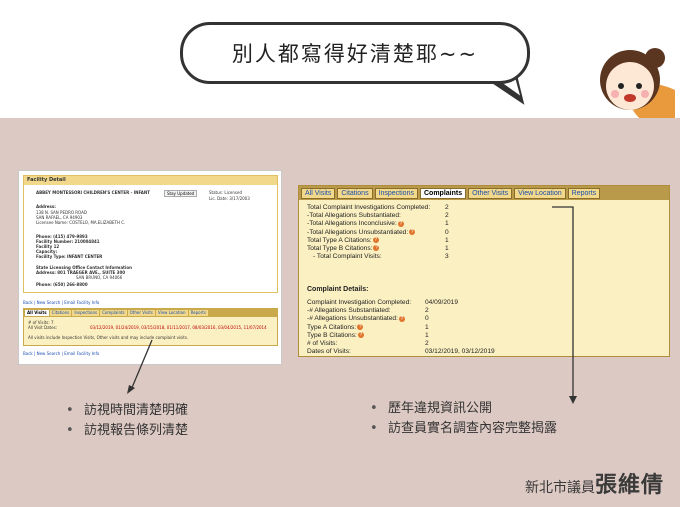  What do you see at coordinates (487, 319) in the screenshot?
I see `detail-row: -# Allegations Unsubstantiated:? 0` at bounding box center [487, 319].